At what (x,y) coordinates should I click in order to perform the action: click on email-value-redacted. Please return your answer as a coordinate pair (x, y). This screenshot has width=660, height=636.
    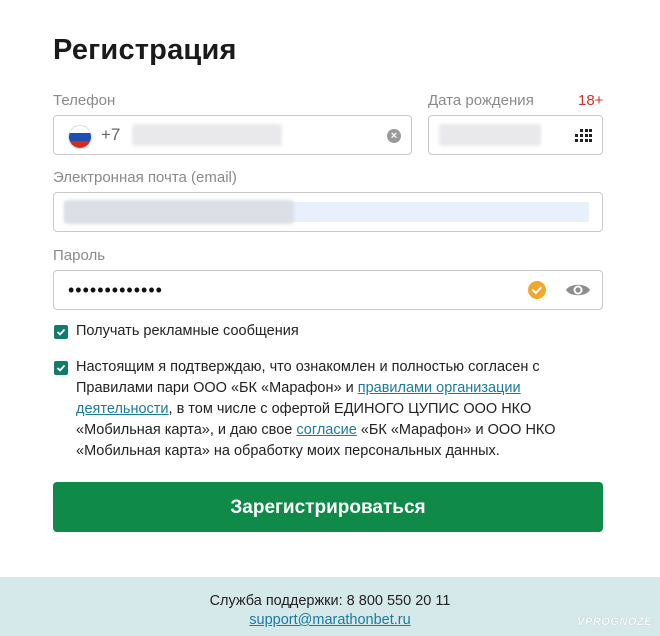
    Looking at the image, I should click on (179, 212).